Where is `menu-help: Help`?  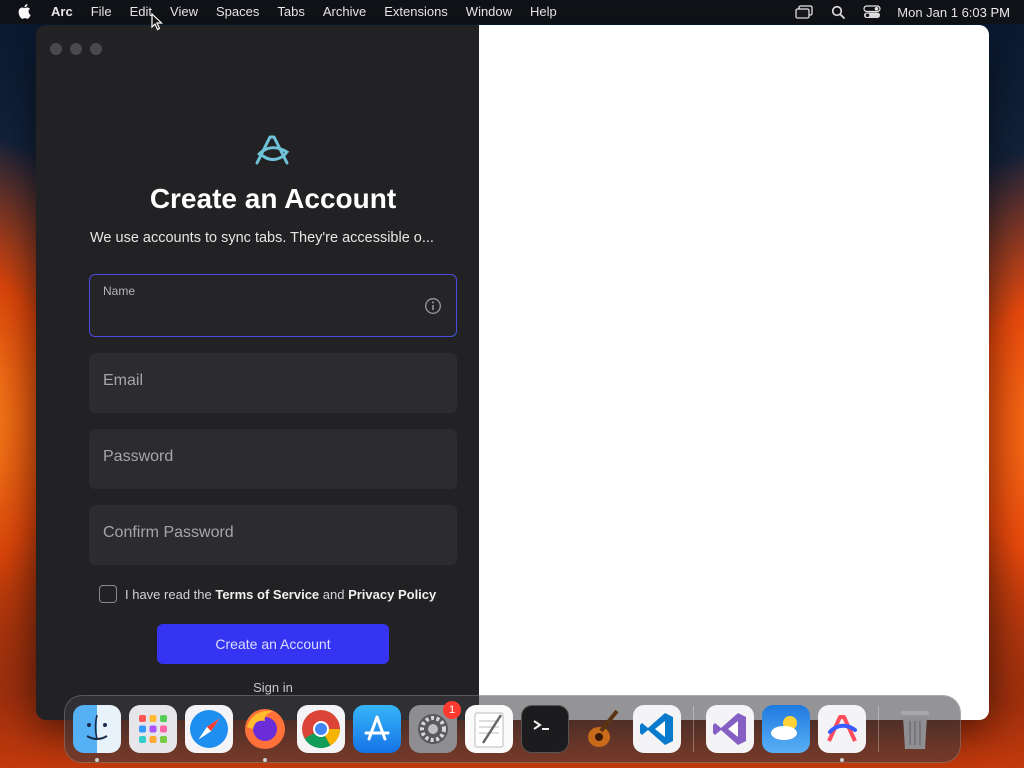
menu-help: Help is located at coordinates (543, 12).